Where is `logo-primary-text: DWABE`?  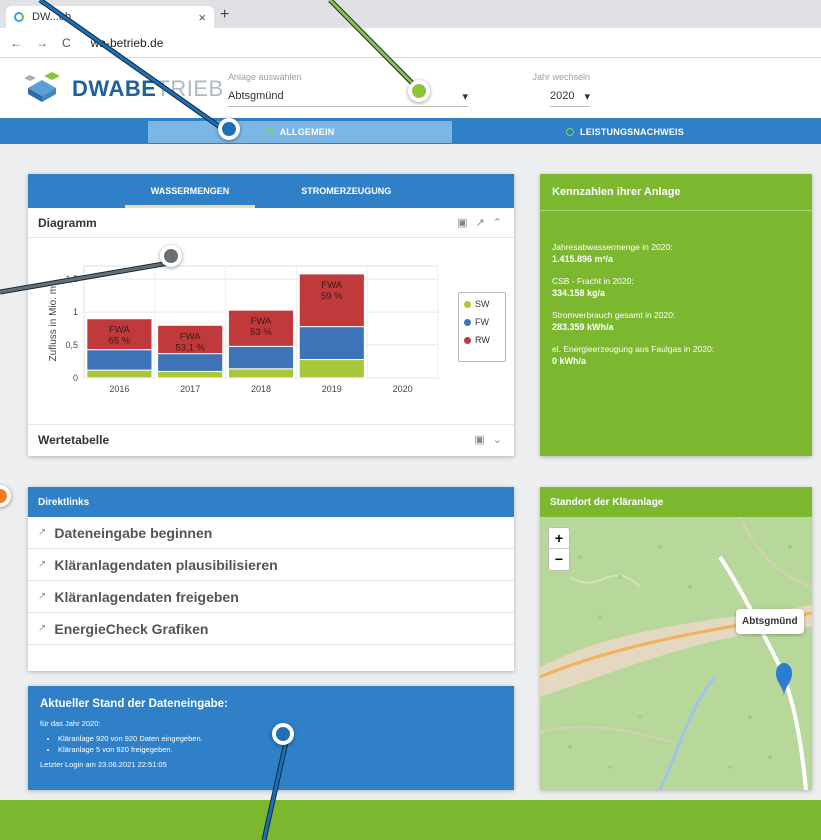 logo-primary-text: DWABE is located at coordinates (114, 88).